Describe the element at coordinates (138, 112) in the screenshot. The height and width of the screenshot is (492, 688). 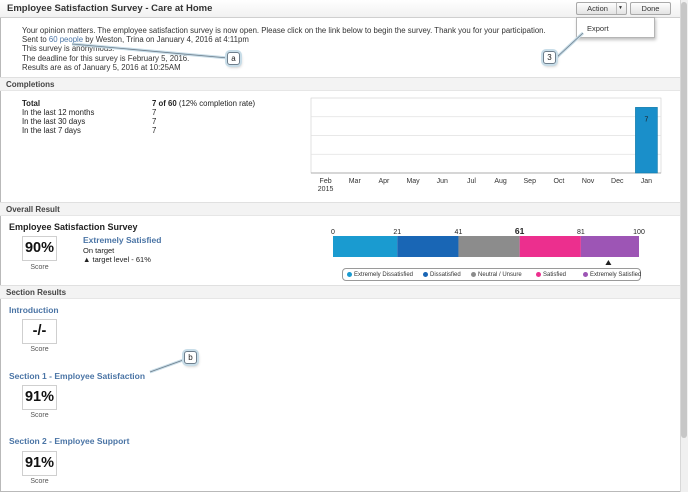
I see `stat-row-12-months: In the last 12 months 7` at that location.